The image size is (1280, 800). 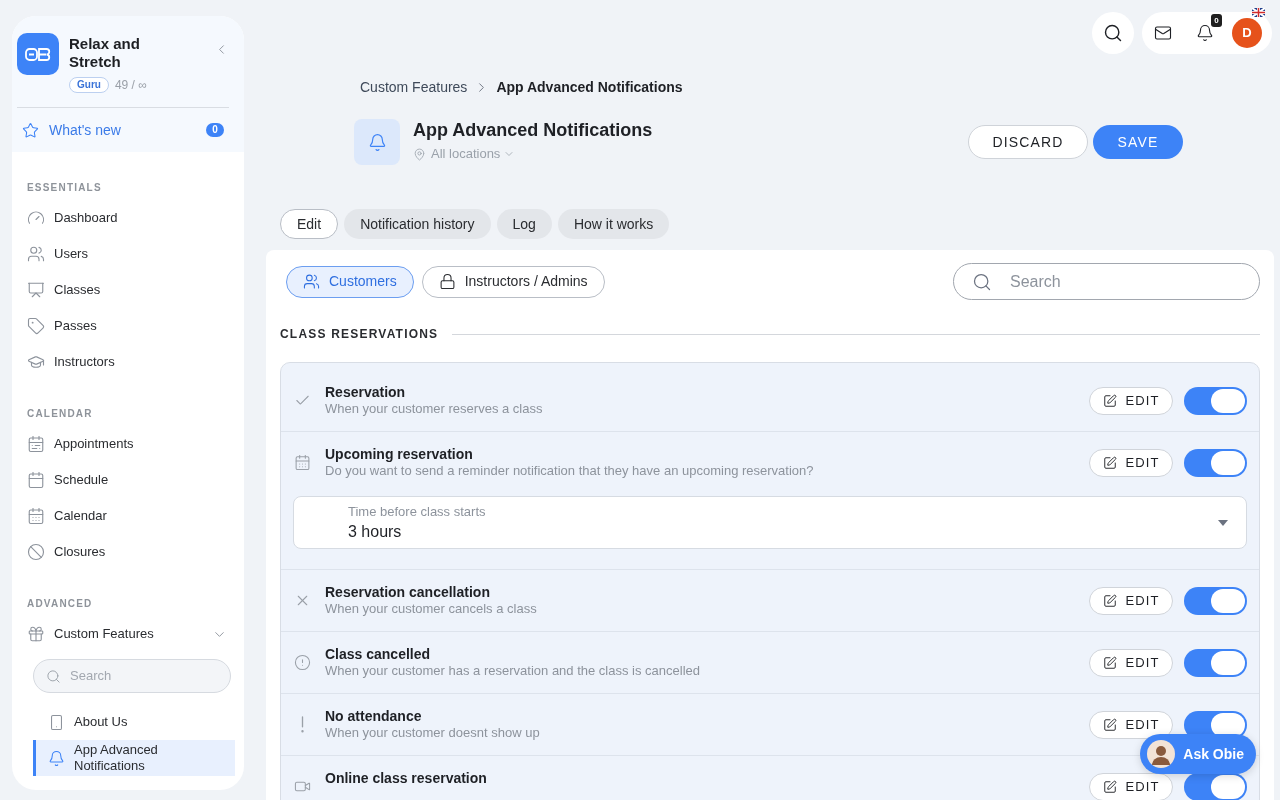 What do you see at coordinates (378, 654) in the screenshot?
I see `notification-title: Class cancelled` at bounding box center [378, 654].